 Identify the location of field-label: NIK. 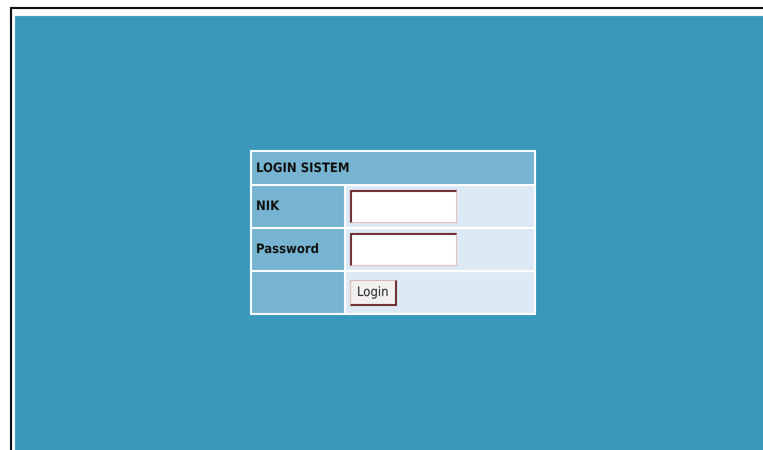
(268, 206).